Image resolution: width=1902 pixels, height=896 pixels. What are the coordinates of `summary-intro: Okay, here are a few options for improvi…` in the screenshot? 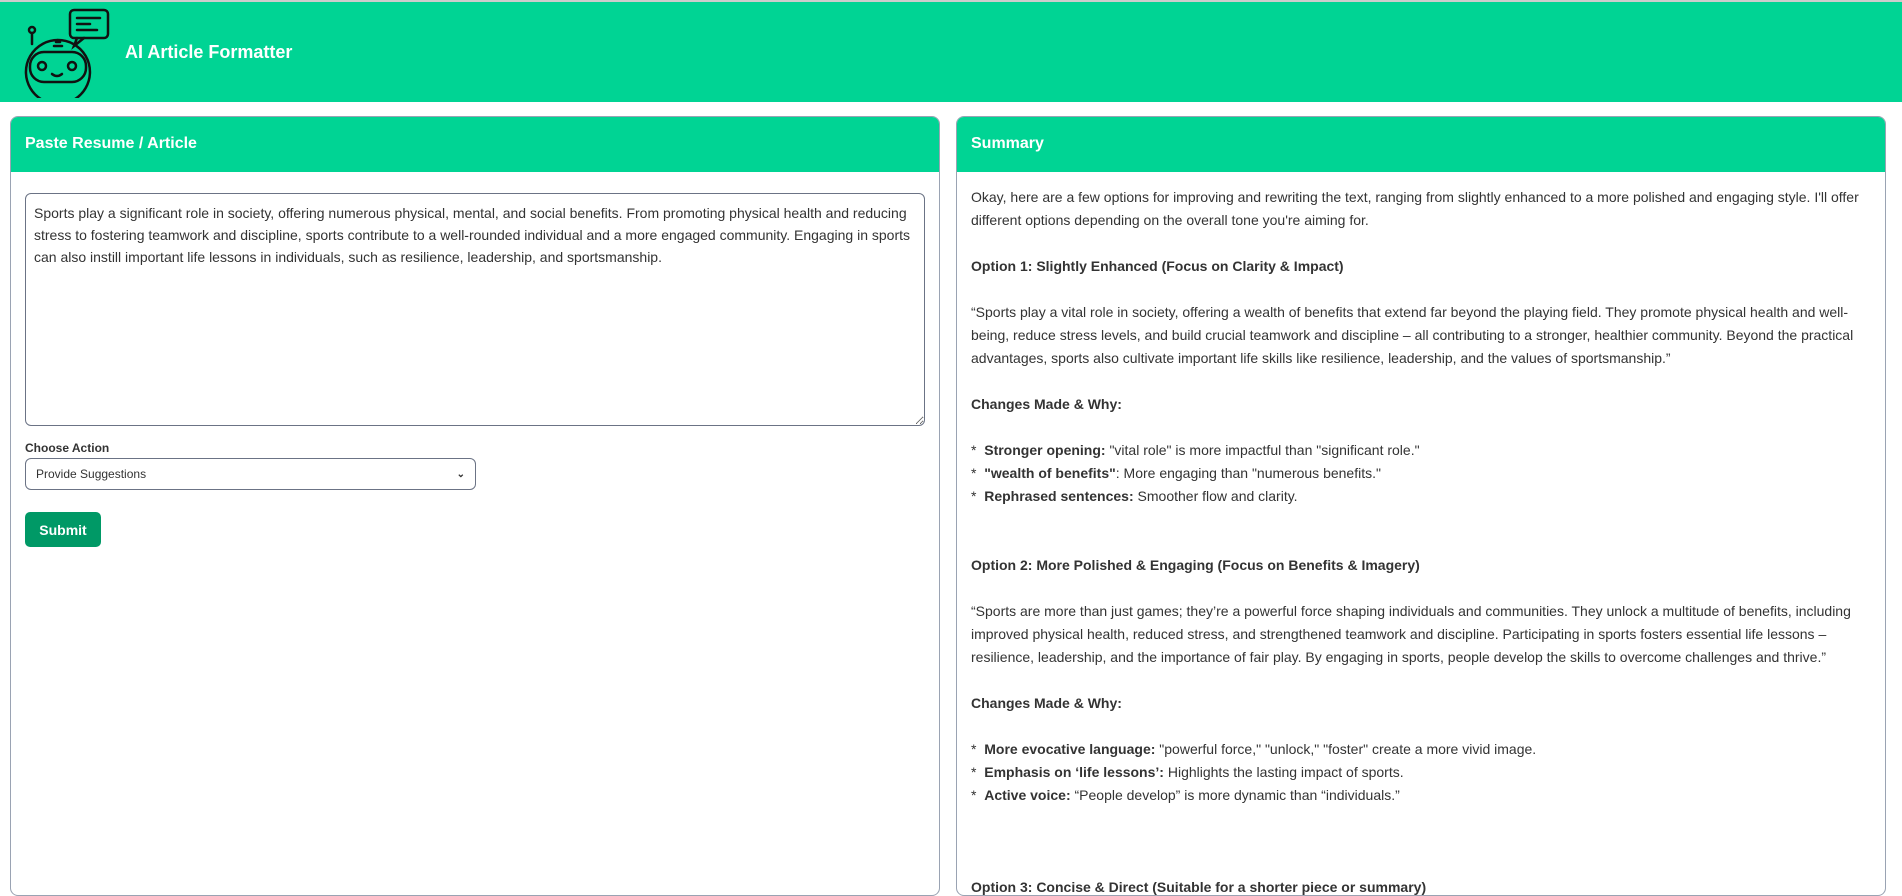 It's located at (1415, 208).